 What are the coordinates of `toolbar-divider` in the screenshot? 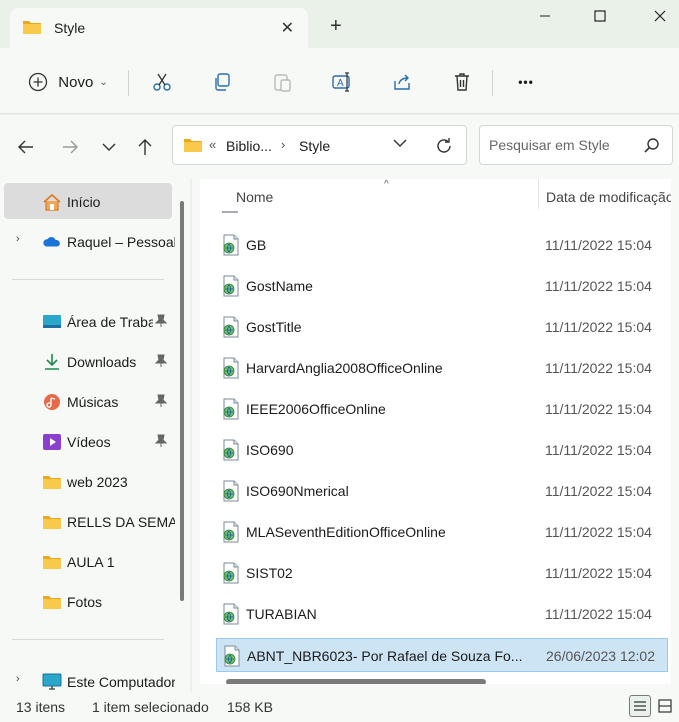 It's located at (128, 83).